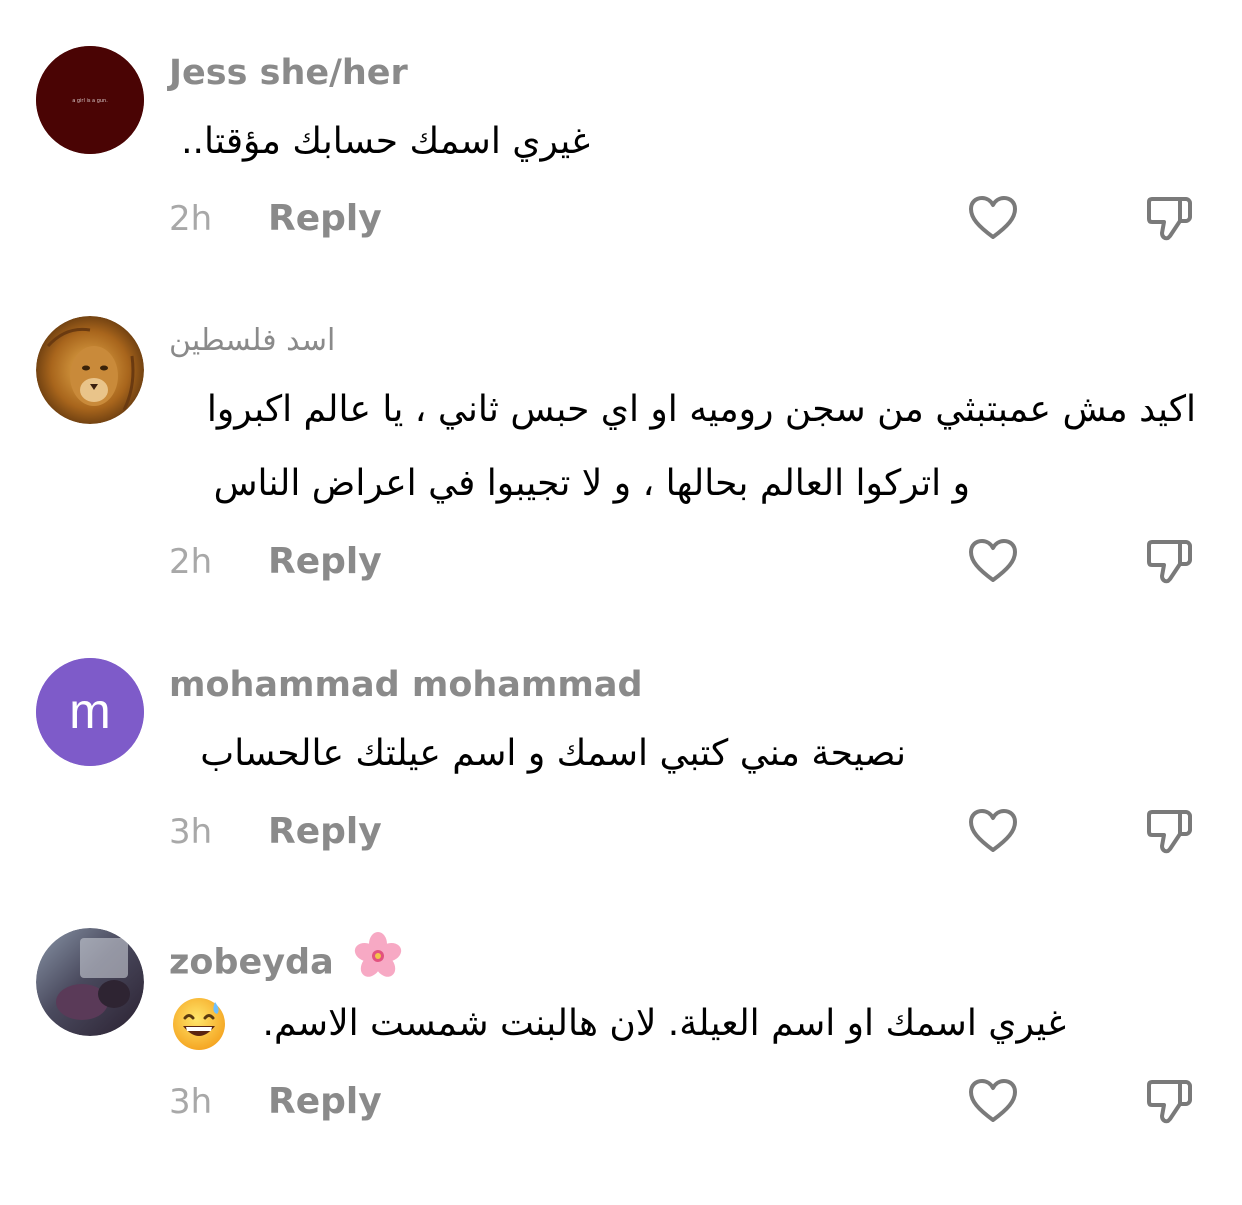 This screenshot has height=1205, width=1242. I want to click on username: zobeyda, so click(286, 960).